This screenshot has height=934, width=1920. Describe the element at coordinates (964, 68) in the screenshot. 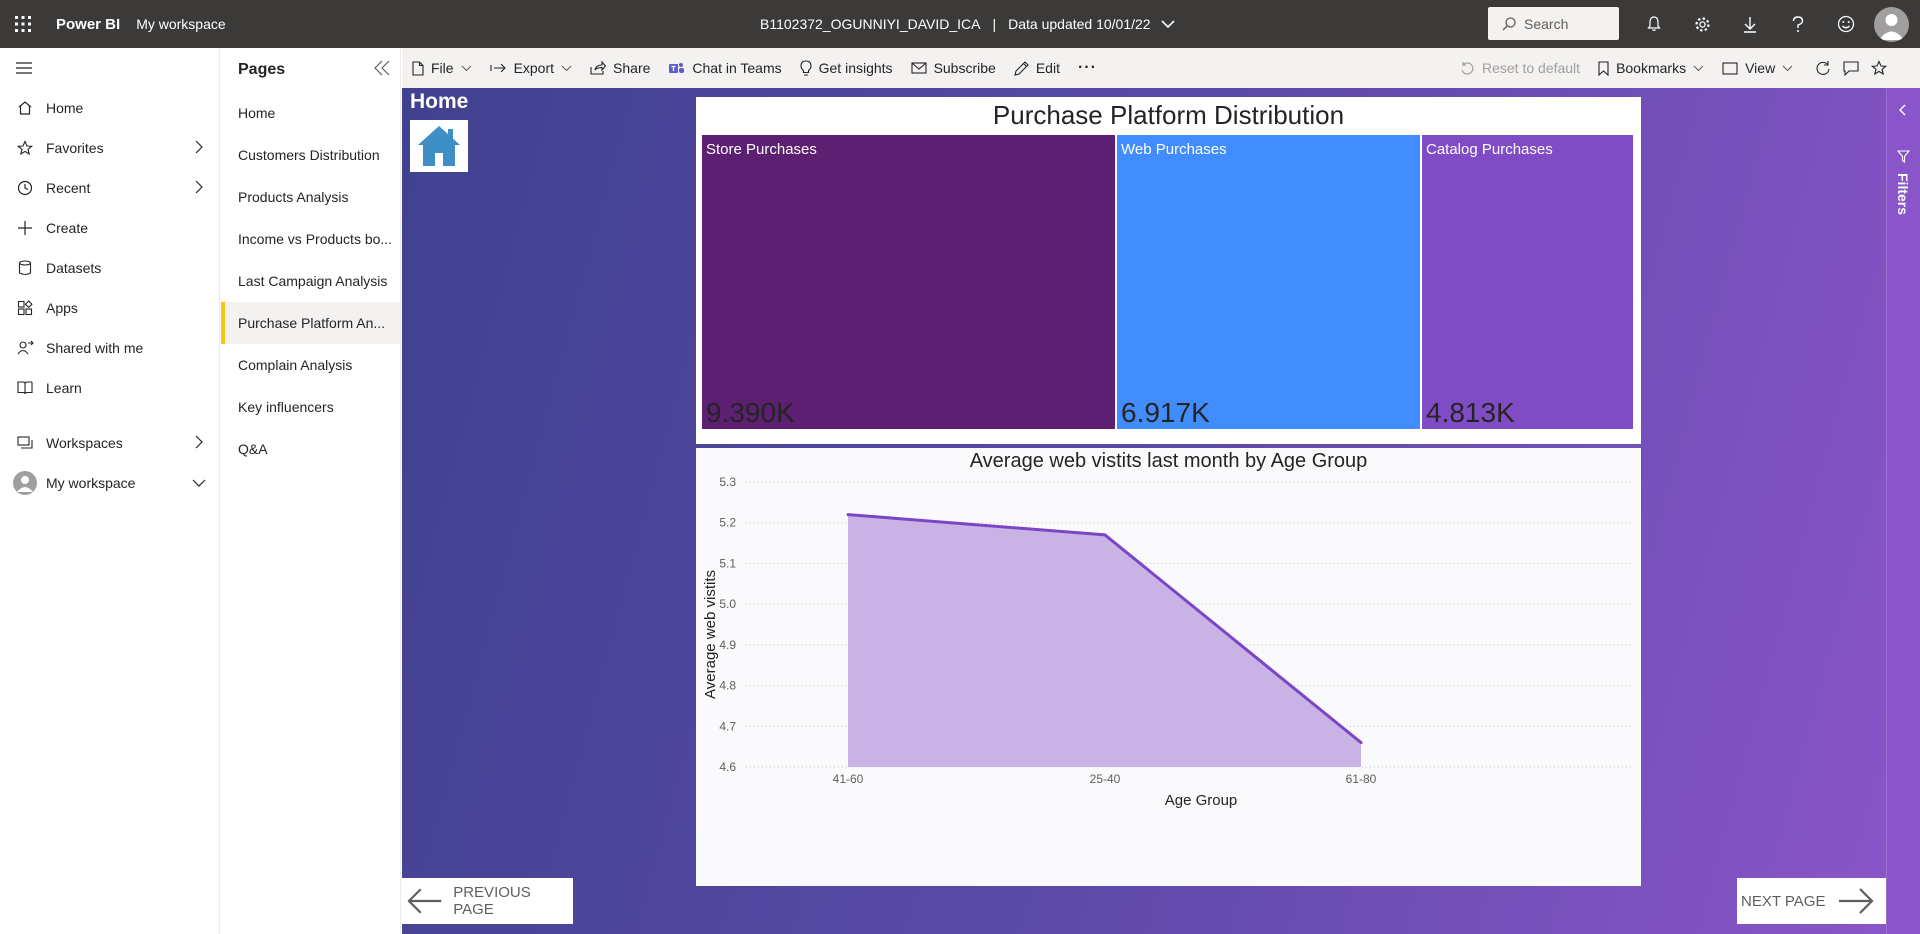

I see `subscribe-label: Subscribe` at that location.